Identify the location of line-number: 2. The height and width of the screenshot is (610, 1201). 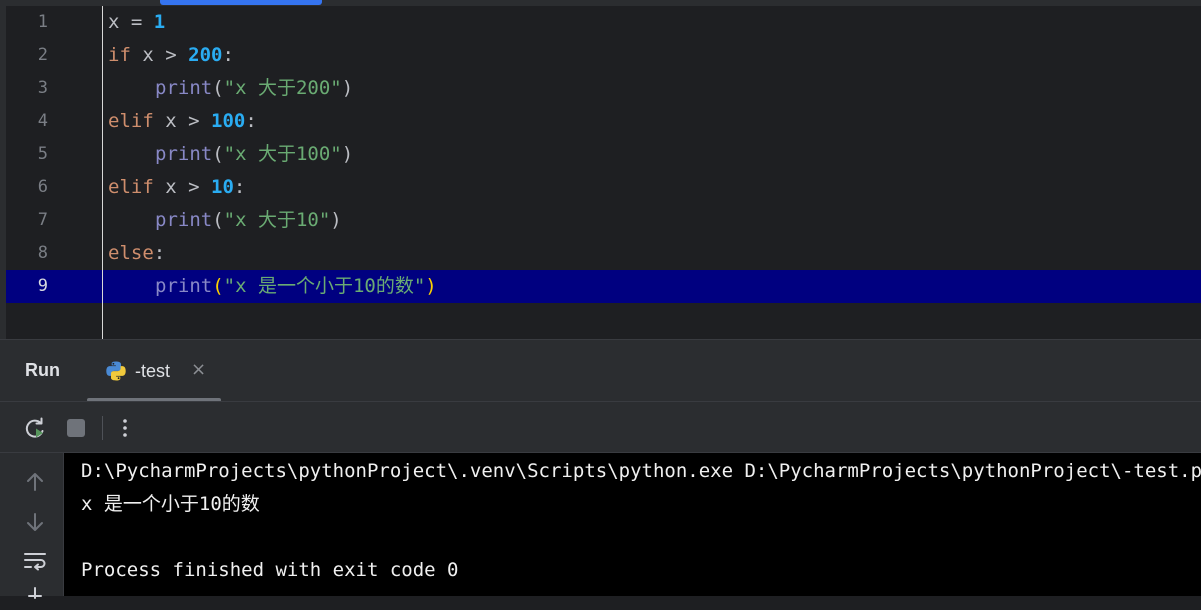
(42, 55).